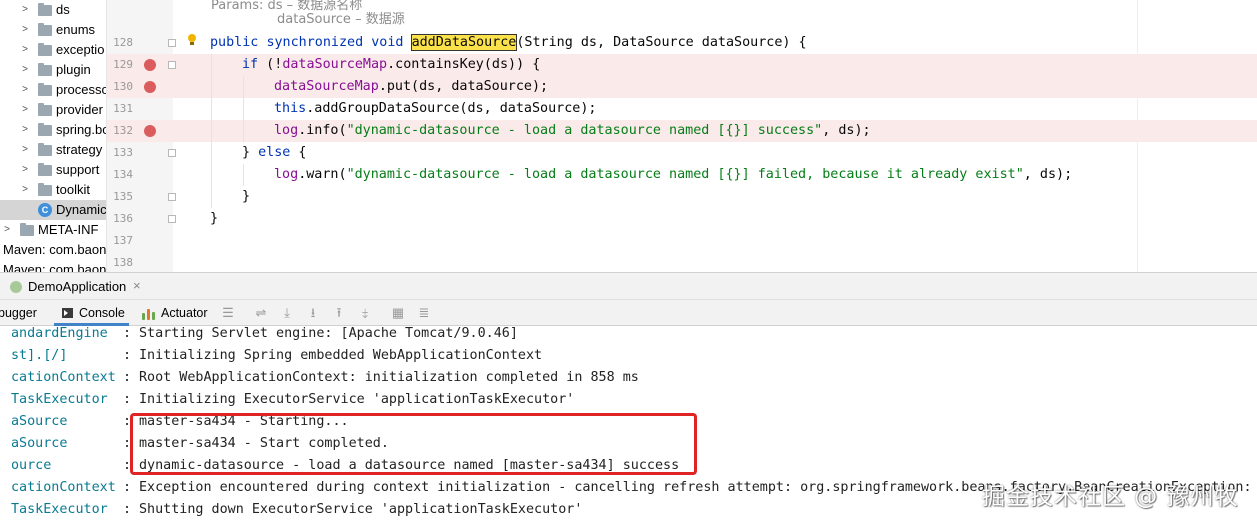  What do you see at coordinates (424, 313) in the screenshot?
I see `clear-all-icon: ≣` at bounding box center [424, 313].